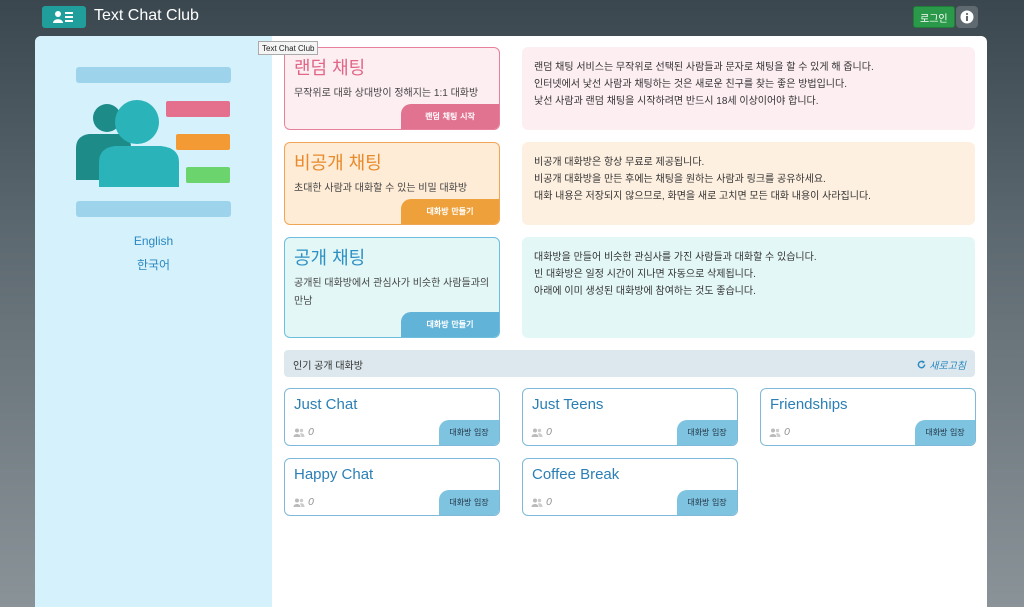  Describe the element at coordinates (153, 264) in the screenshot. I see `language-korean-link: 한국어` at that location.